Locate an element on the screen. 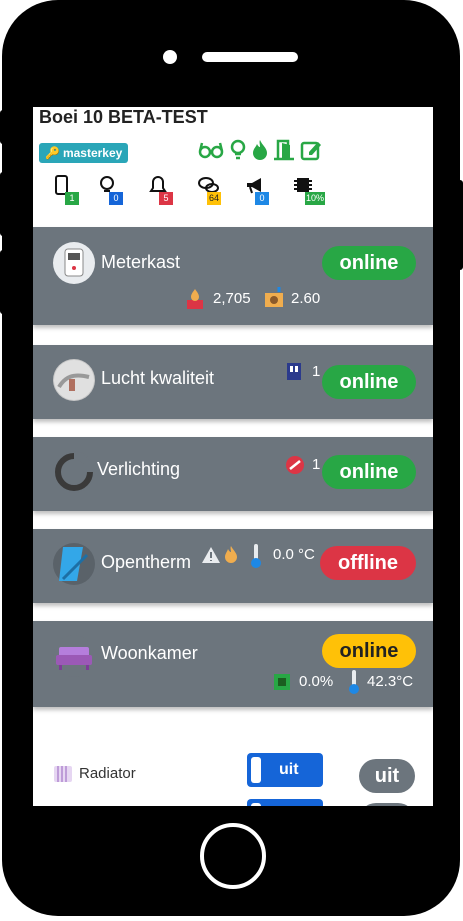 Image resolution: width=463 pixels, height=921 pixels. opentherm-avatar is located at coordinates (74, 564).